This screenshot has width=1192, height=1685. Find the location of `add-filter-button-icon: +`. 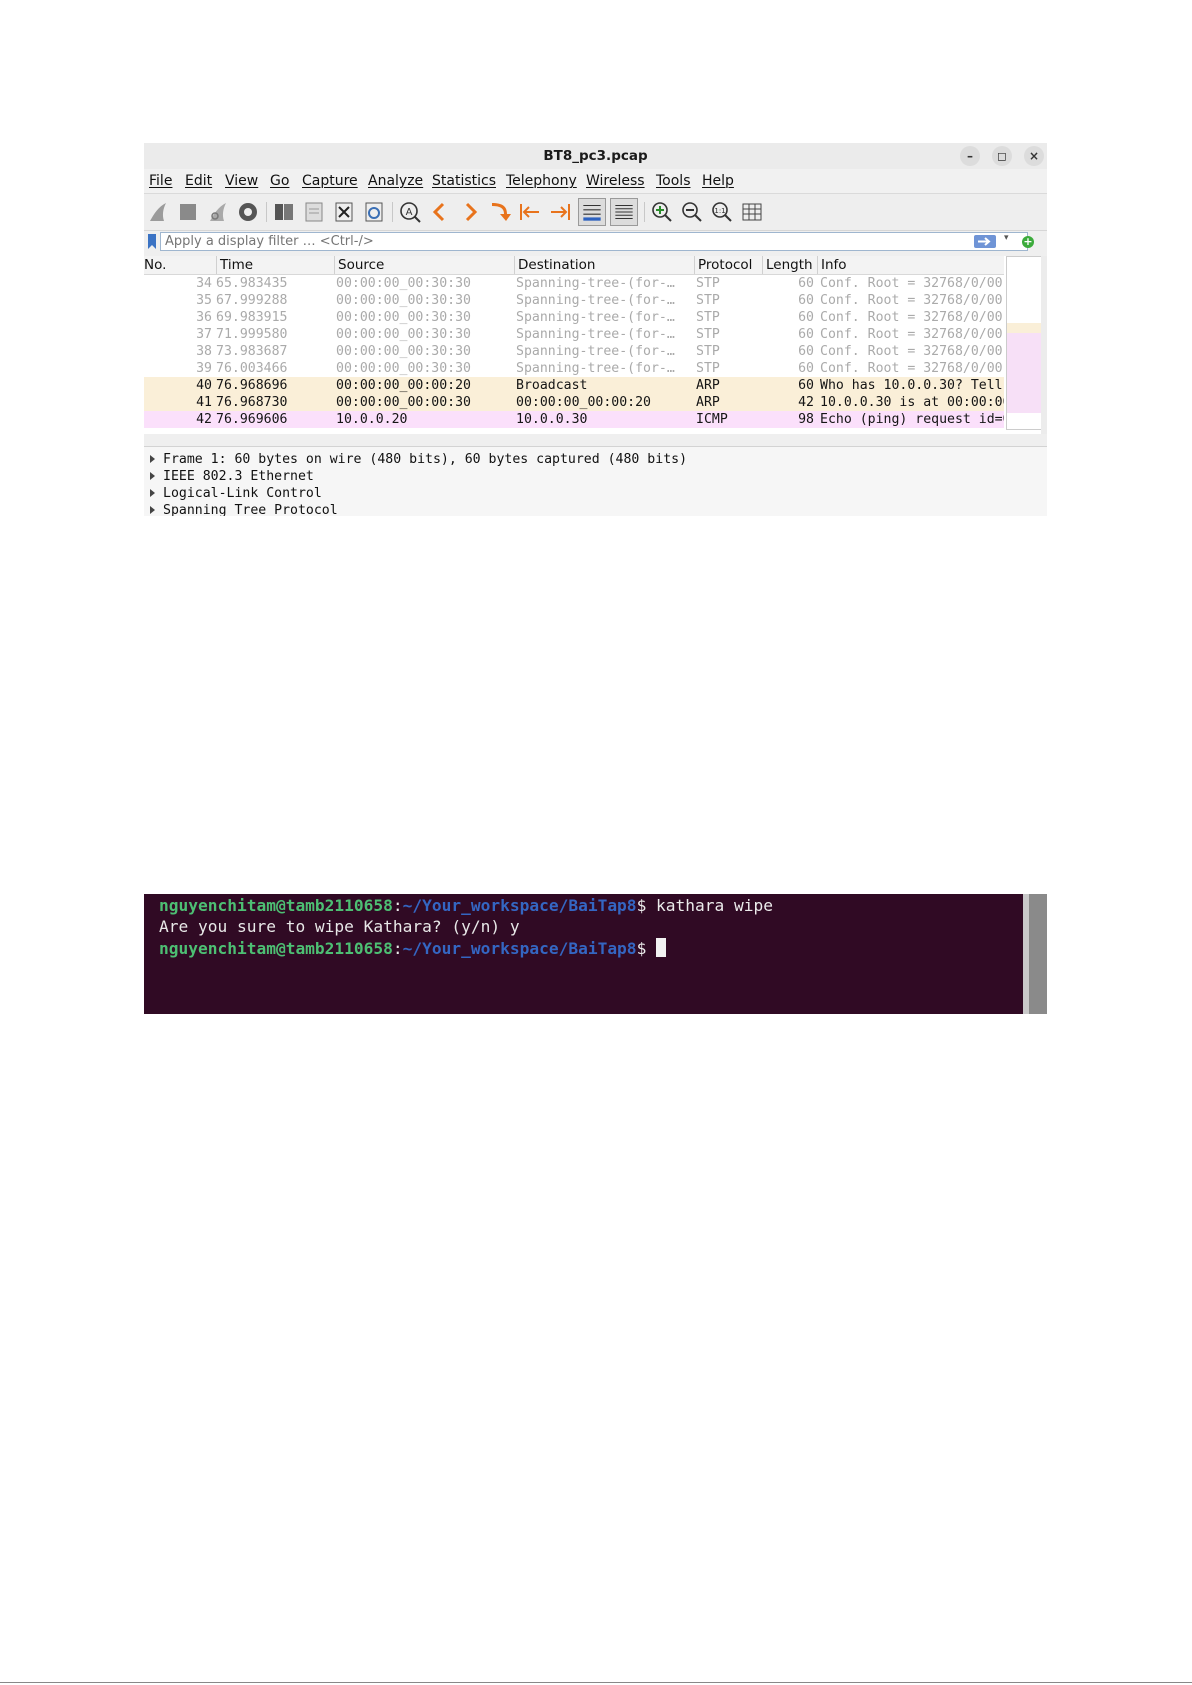

add-filter-button-icon: + is located at coordinates (1028, 242).